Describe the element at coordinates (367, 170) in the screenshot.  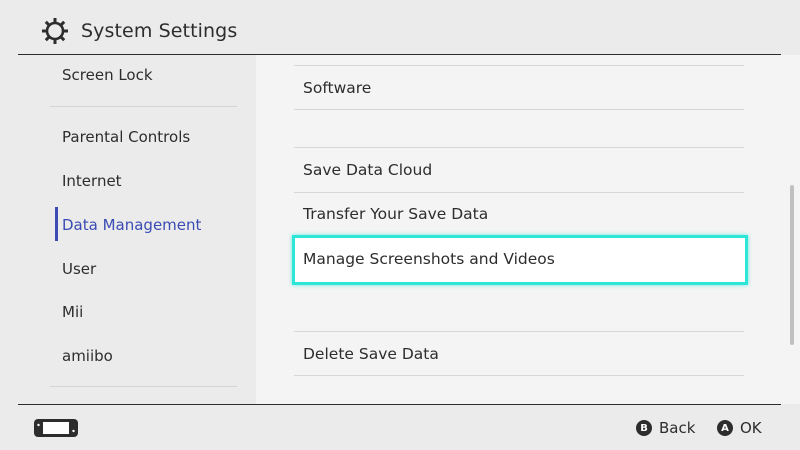
I see `menu-item-save-data-cloud: Save Data Cloud` at that location.